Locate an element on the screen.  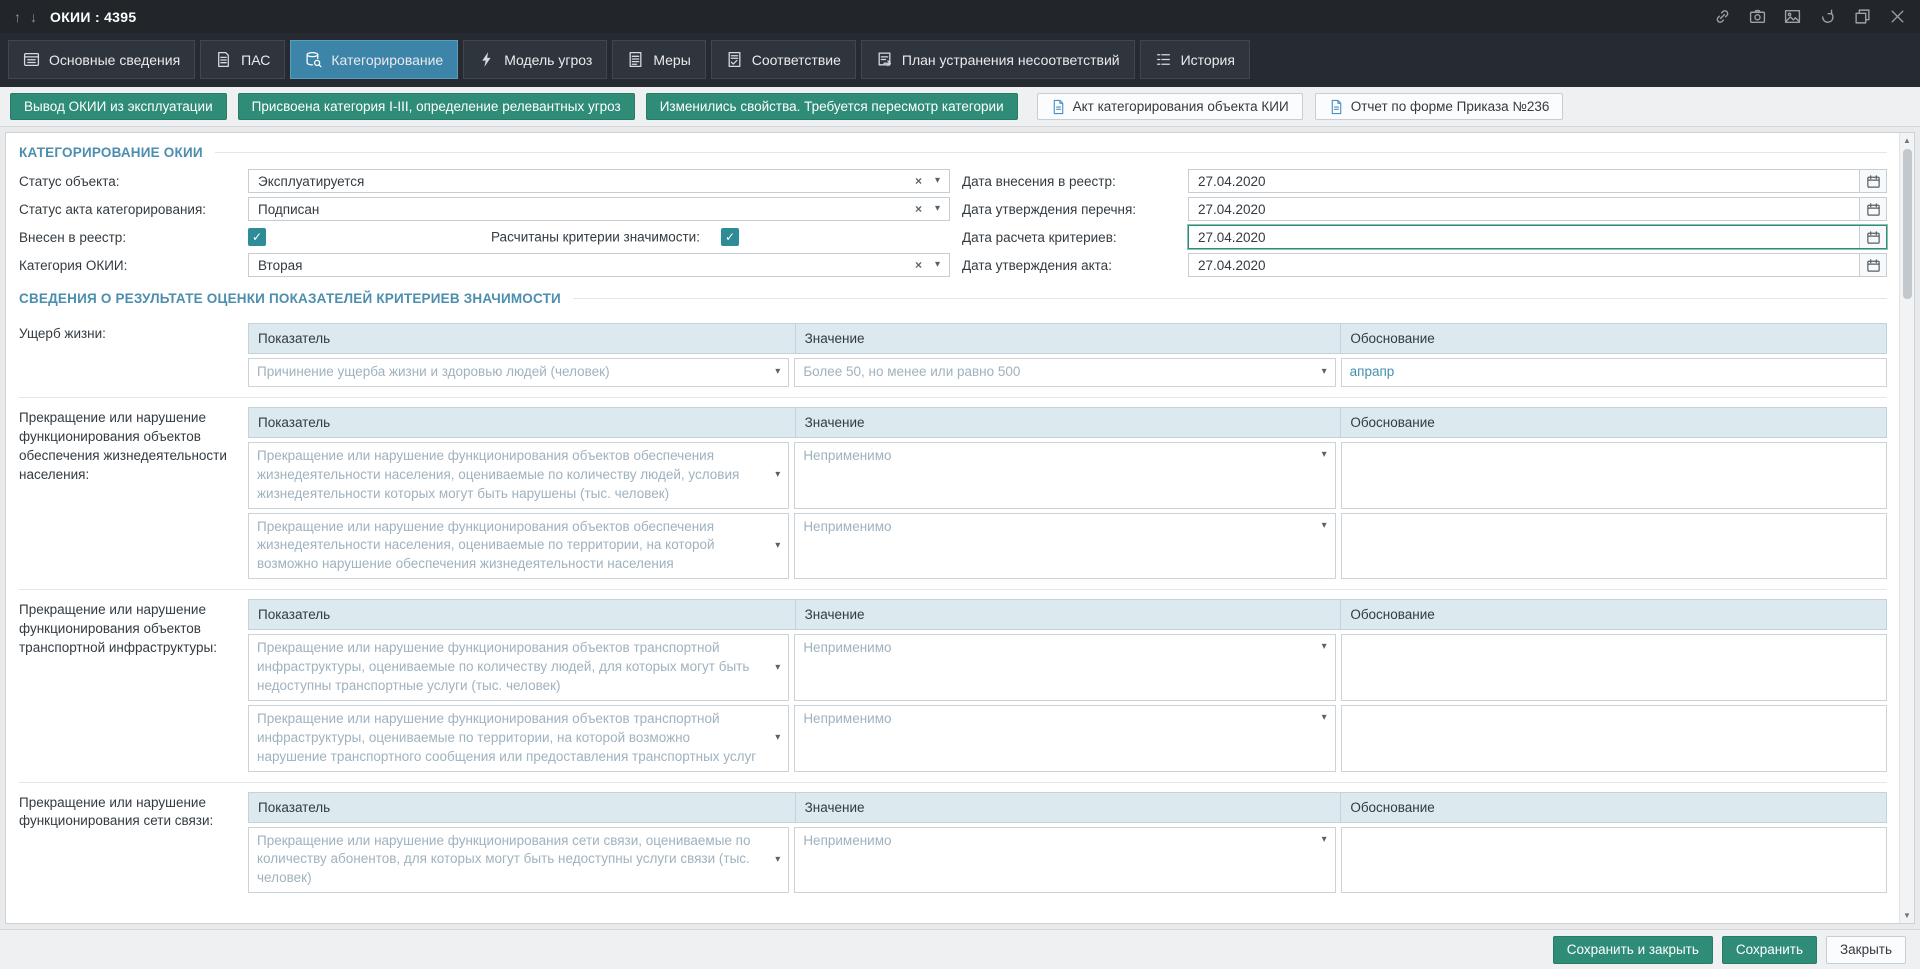
tab-label: Категорирование is located at coordinates (387, 59).